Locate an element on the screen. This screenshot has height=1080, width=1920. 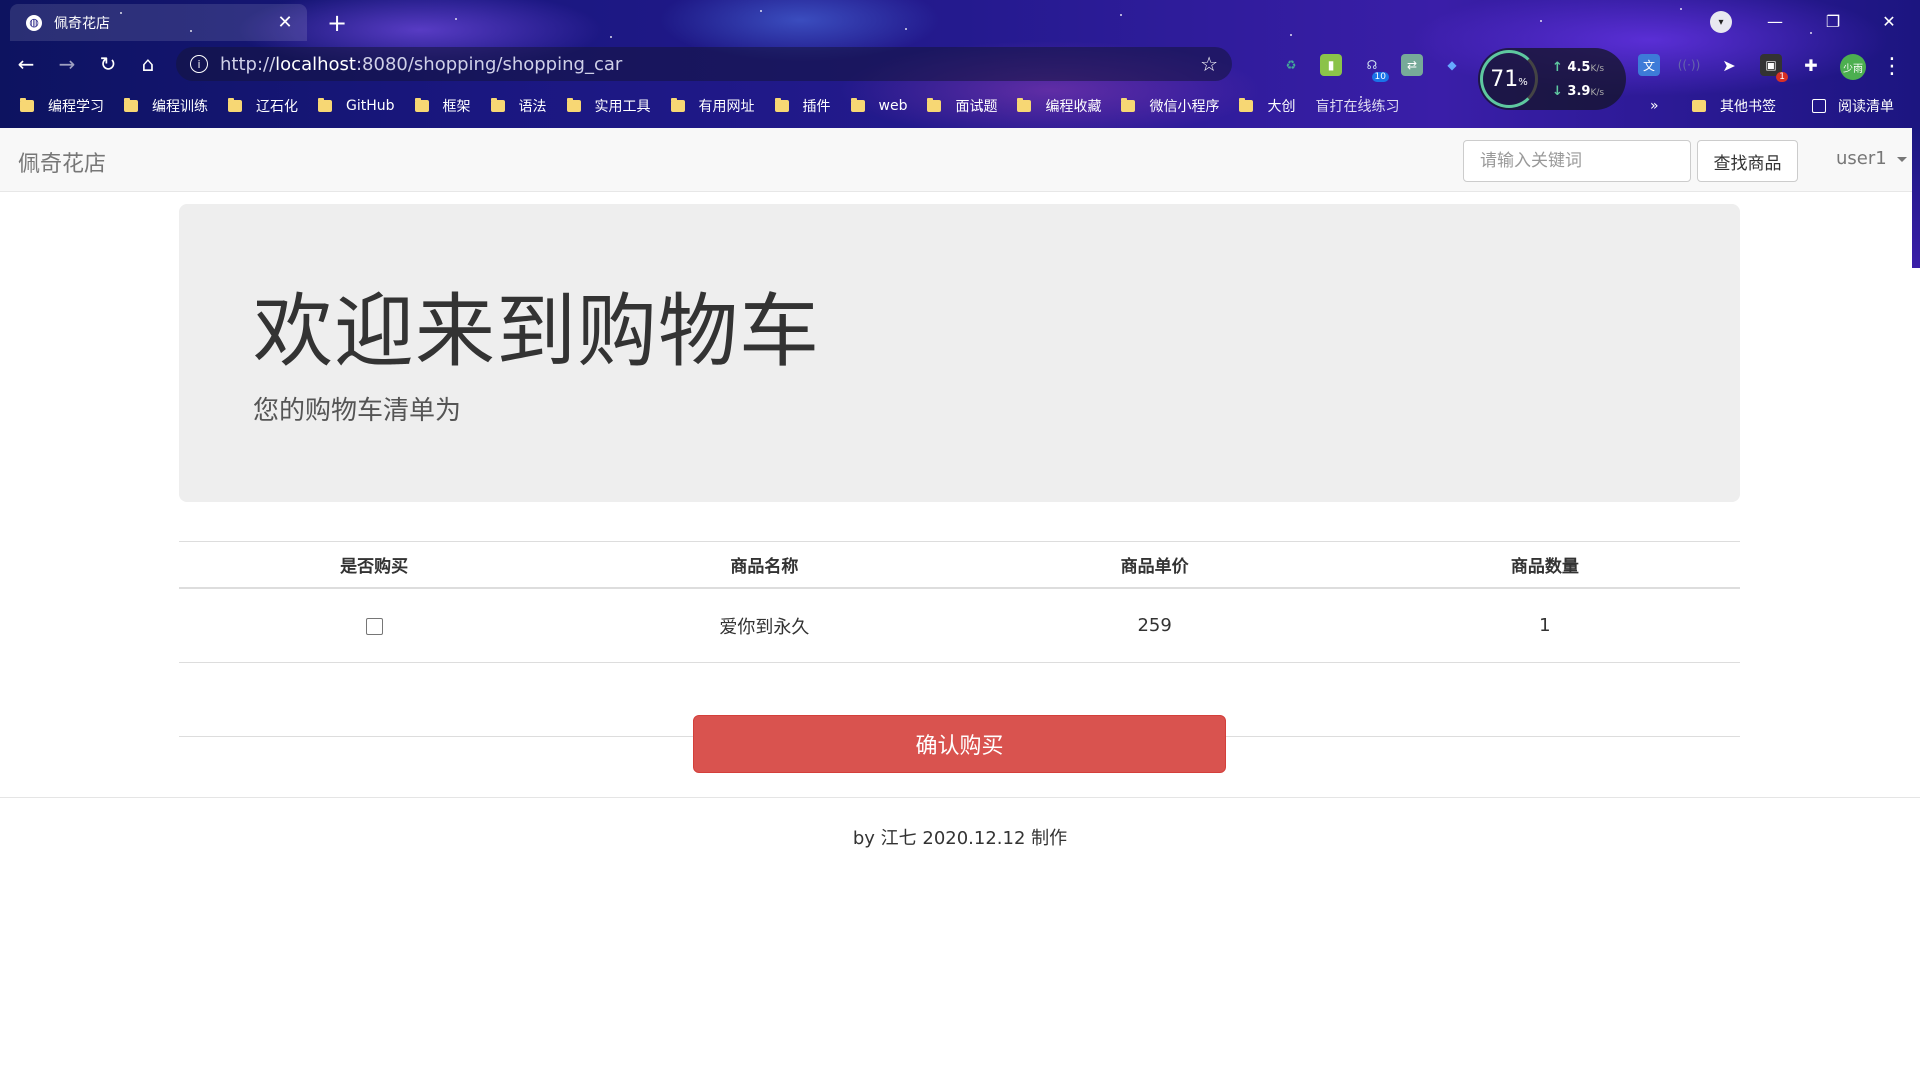
bookmark-folder: 辽石化 is located at coordinates (263, 106).